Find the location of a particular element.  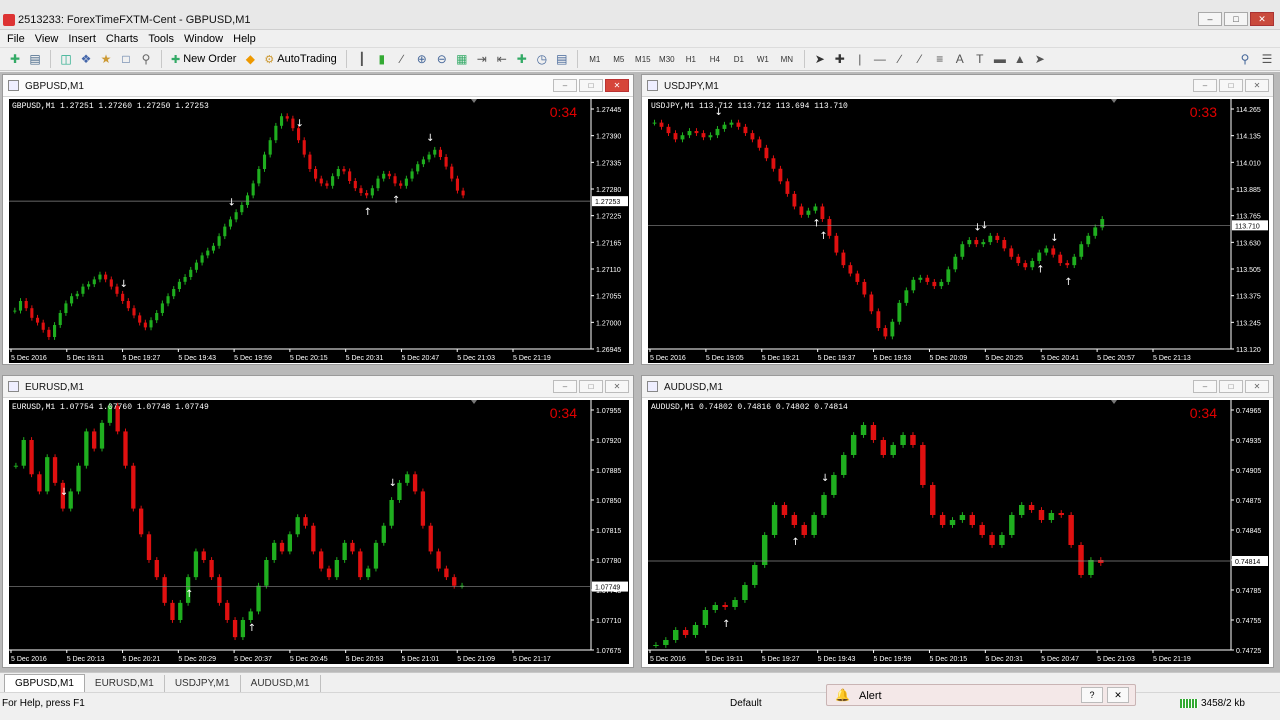

fibonacci-icon: ≡ is located at coordinates (940, 59).